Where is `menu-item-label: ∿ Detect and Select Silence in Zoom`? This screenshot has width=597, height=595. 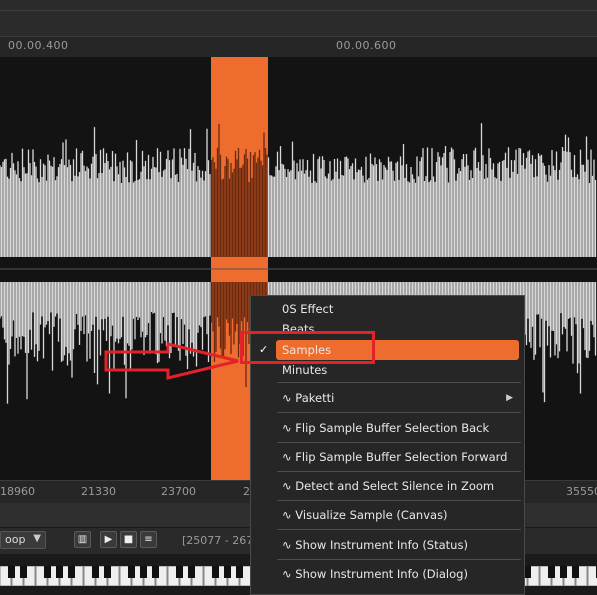
menu-item-label: ∿ Detect and Select Silence in Zoom is located at coordinates (388, 486).